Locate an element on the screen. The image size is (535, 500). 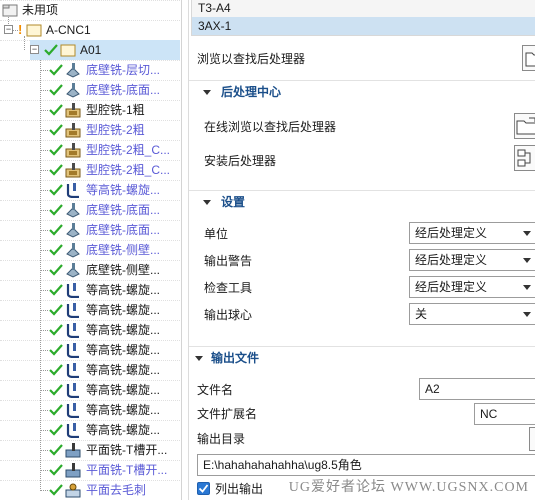
list-output-label: 列出输出 is located at coordinates (239, 489).